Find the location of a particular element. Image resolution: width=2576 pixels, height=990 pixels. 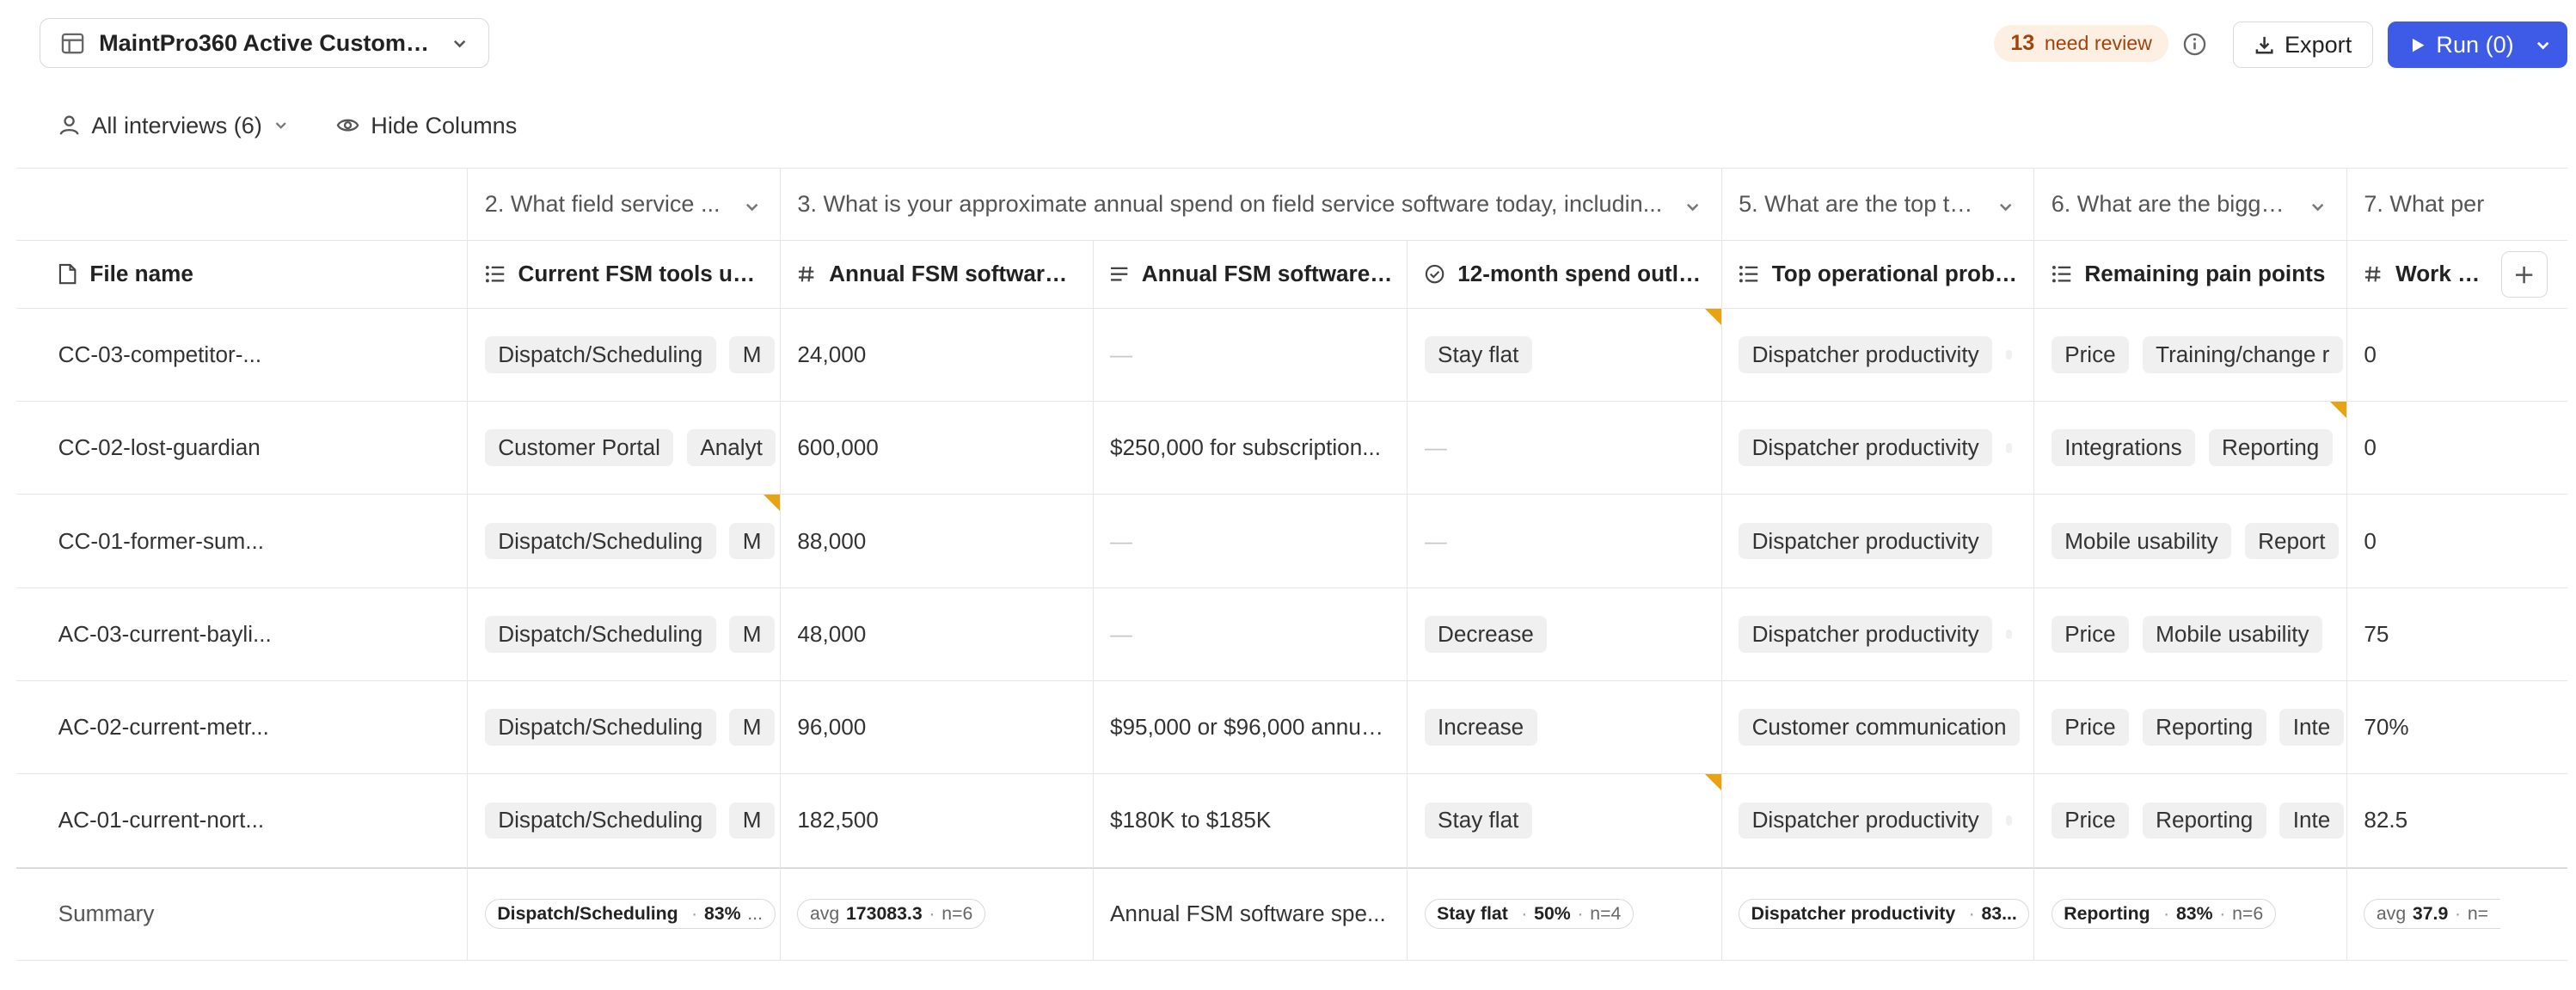

column-header-tools: Current FSM tools used is located at coordinates (624, 274).